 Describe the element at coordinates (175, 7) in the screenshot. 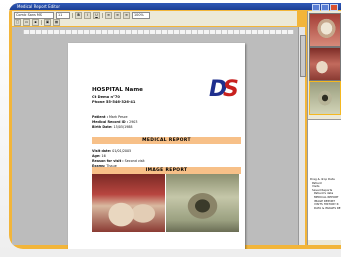

I see `title-bar: Medical Report Editor` at that location.